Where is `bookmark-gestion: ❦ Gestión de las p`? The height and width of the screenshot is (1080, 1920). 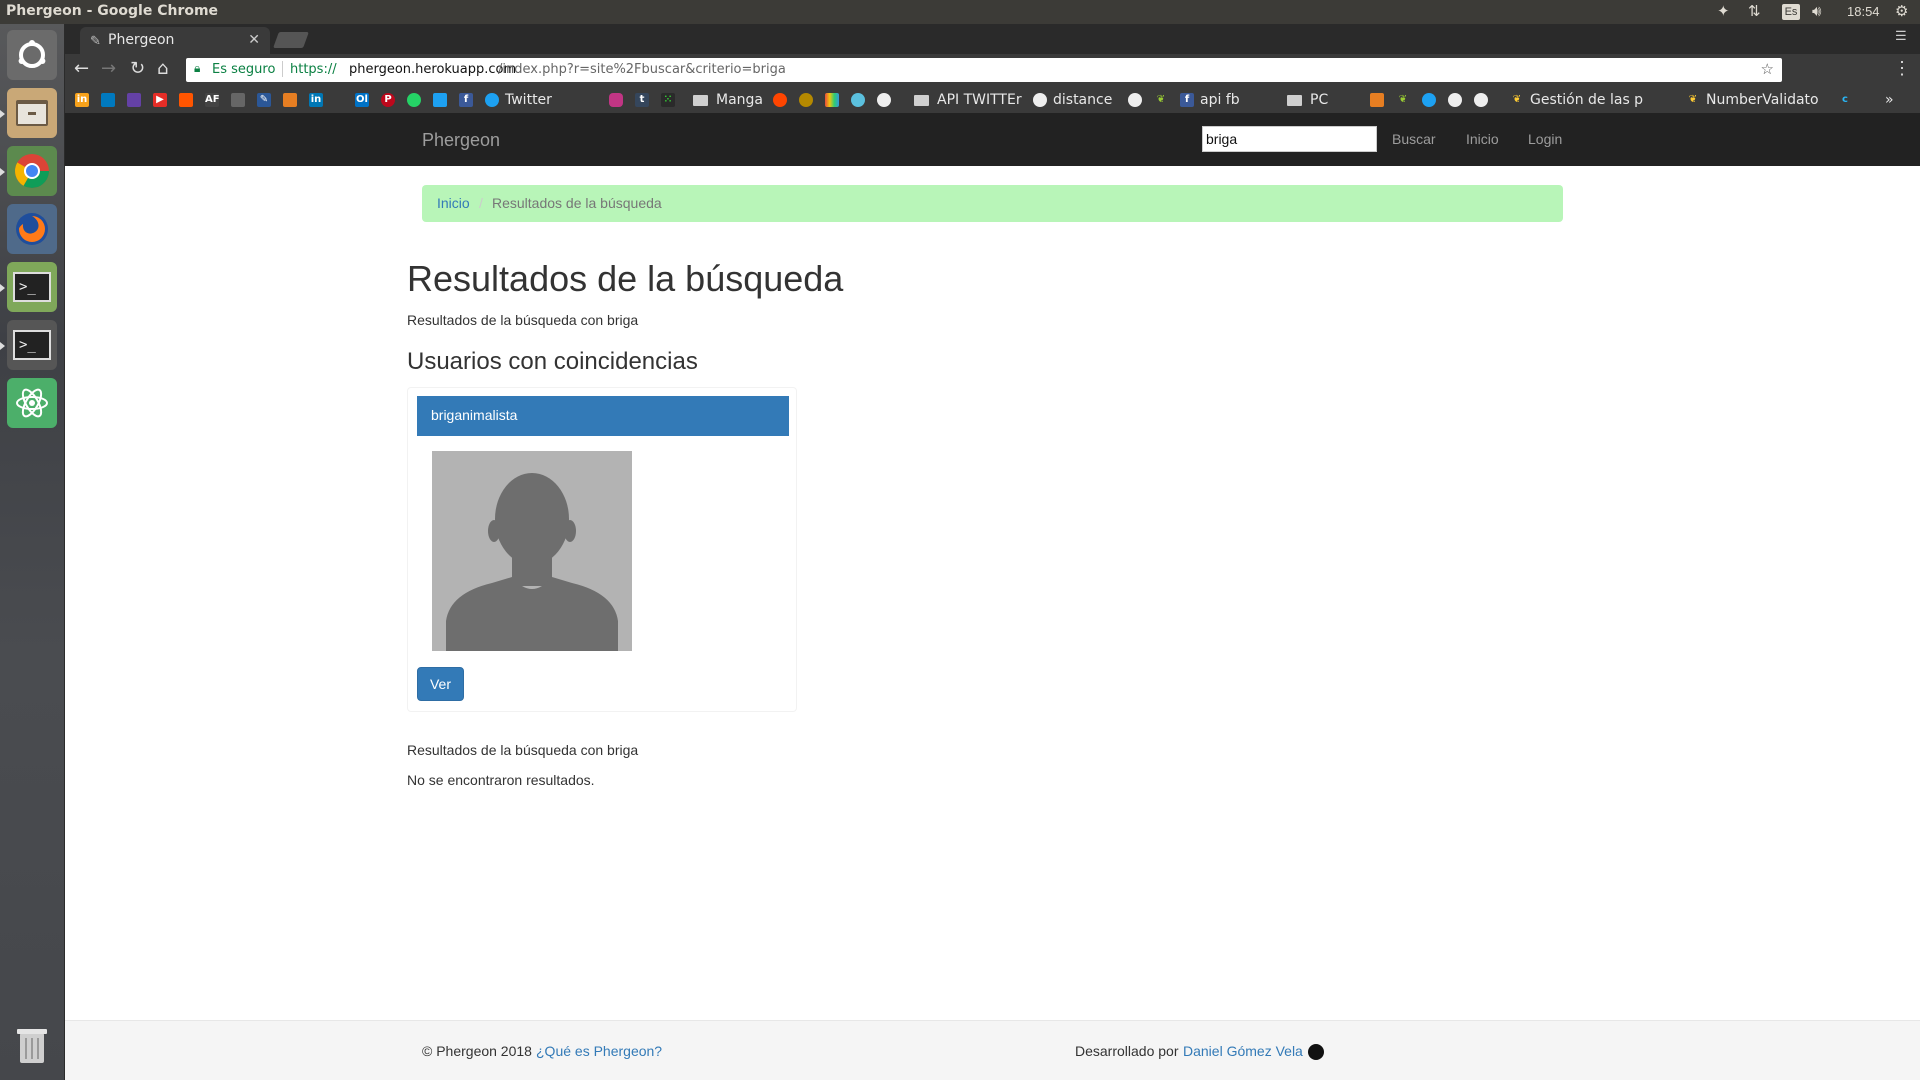
bookmark-gestion: ❦ Gestión de las p is located at coordinates (1576, 100).